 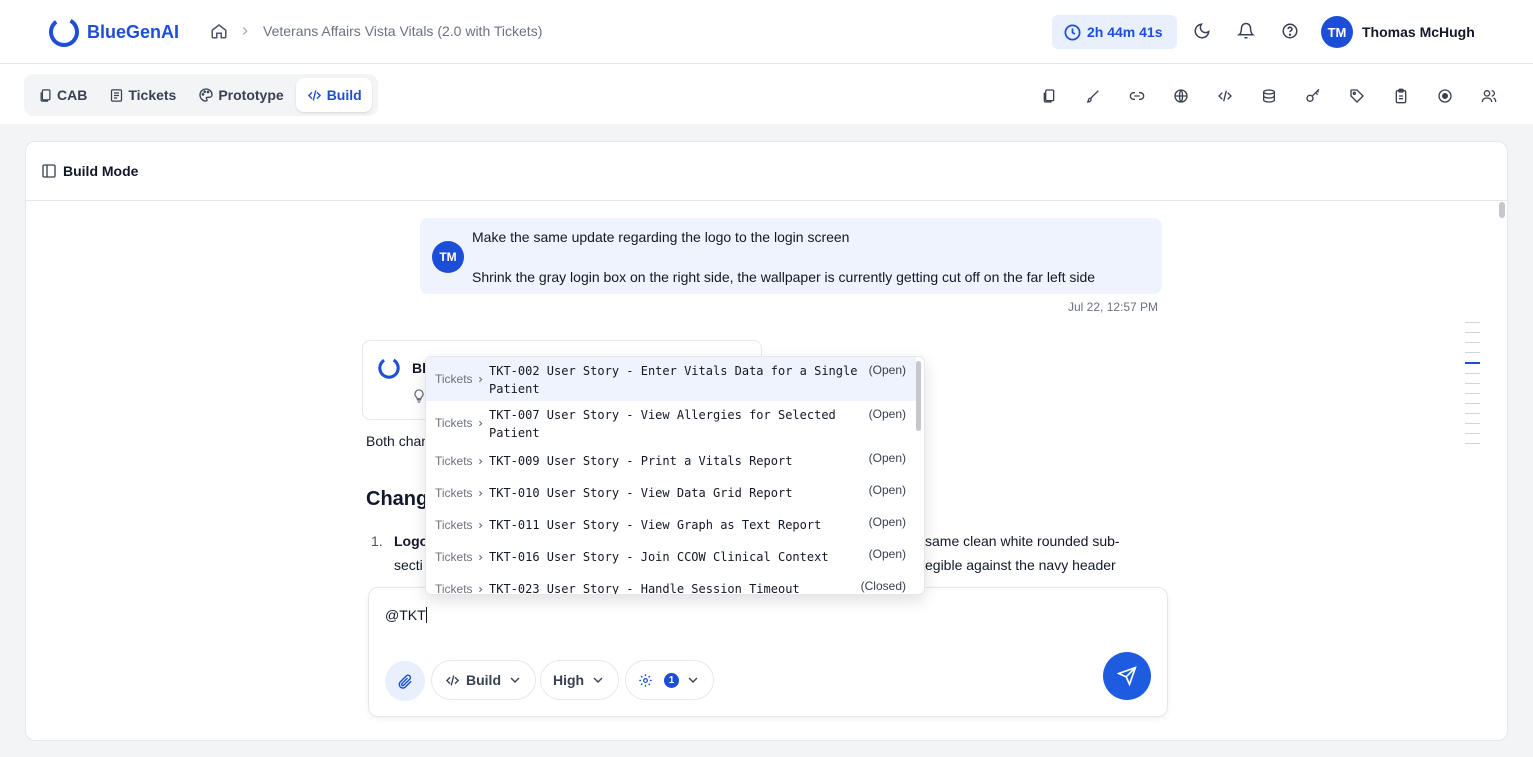 What do you see at coordinates (411, 541) in the screenshot?
I see `list-item-bold: Logo` at bounding box center [411, 541].